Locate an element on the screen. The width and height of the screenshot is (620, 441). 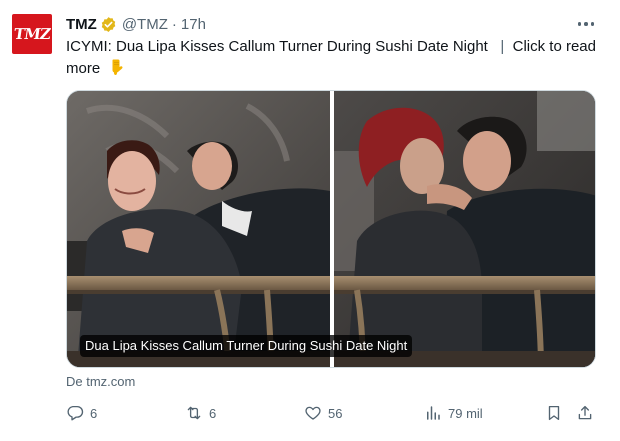
bookmark-icon is located at coordinates (554, 413).